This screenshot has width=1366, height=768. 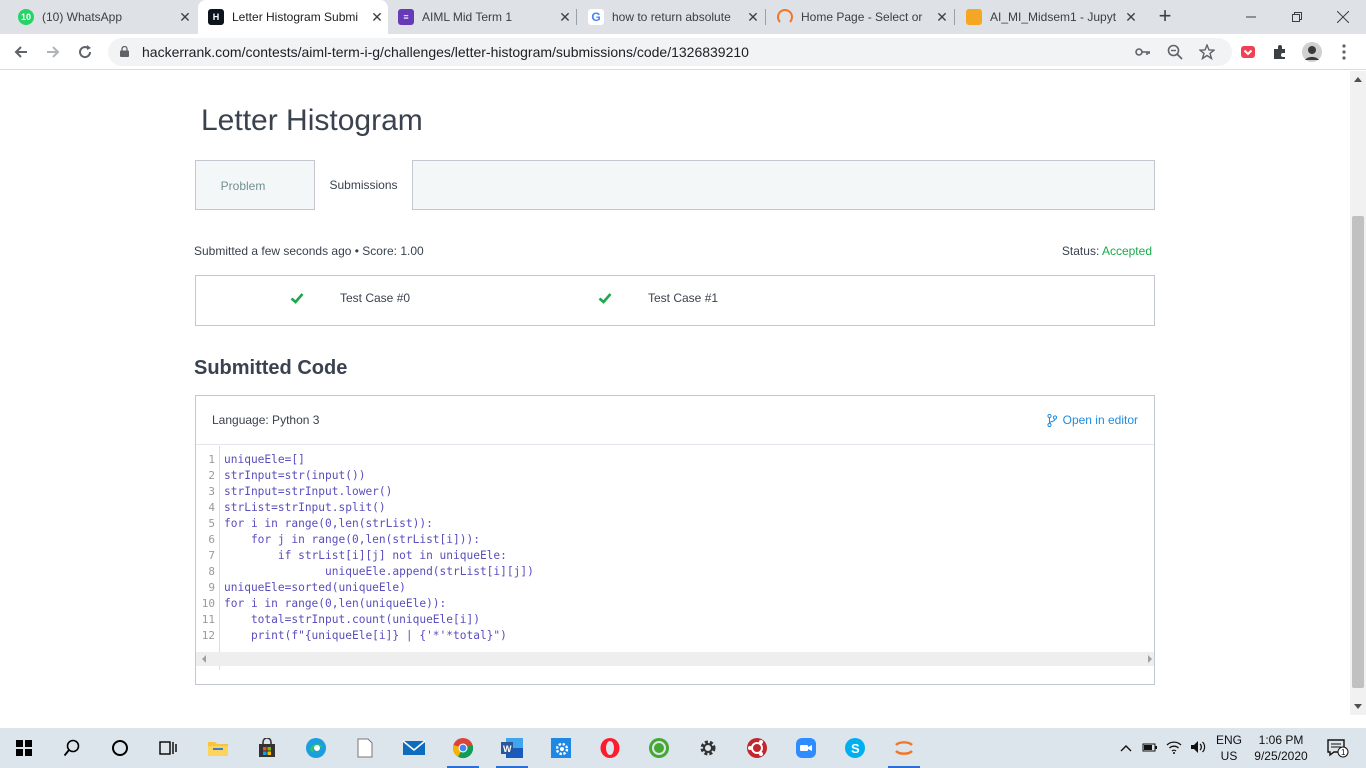 I want to click on zoom-app, so click(x=806, y=748).